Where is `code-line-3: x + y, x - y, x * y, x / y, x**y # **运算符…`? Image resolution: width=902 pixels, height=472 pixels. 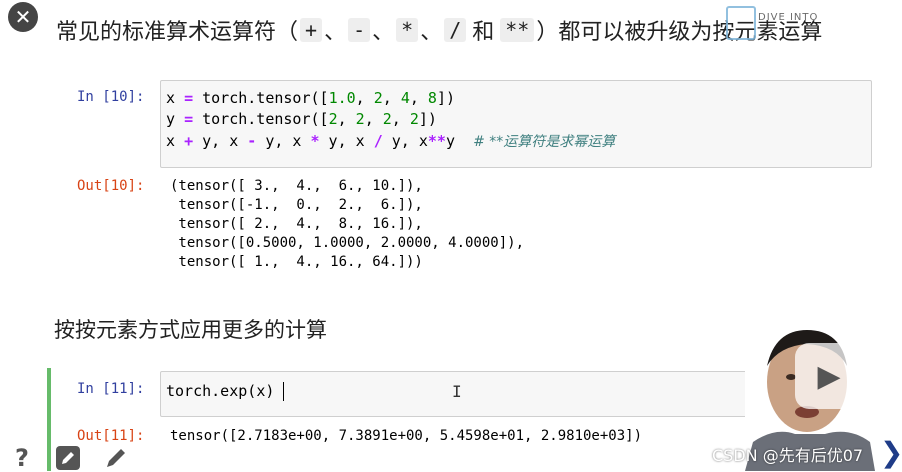
code-line-3: x + y, x - y, x * y, x / y, x**y # **运算符… is located at coordinates (391, 141).